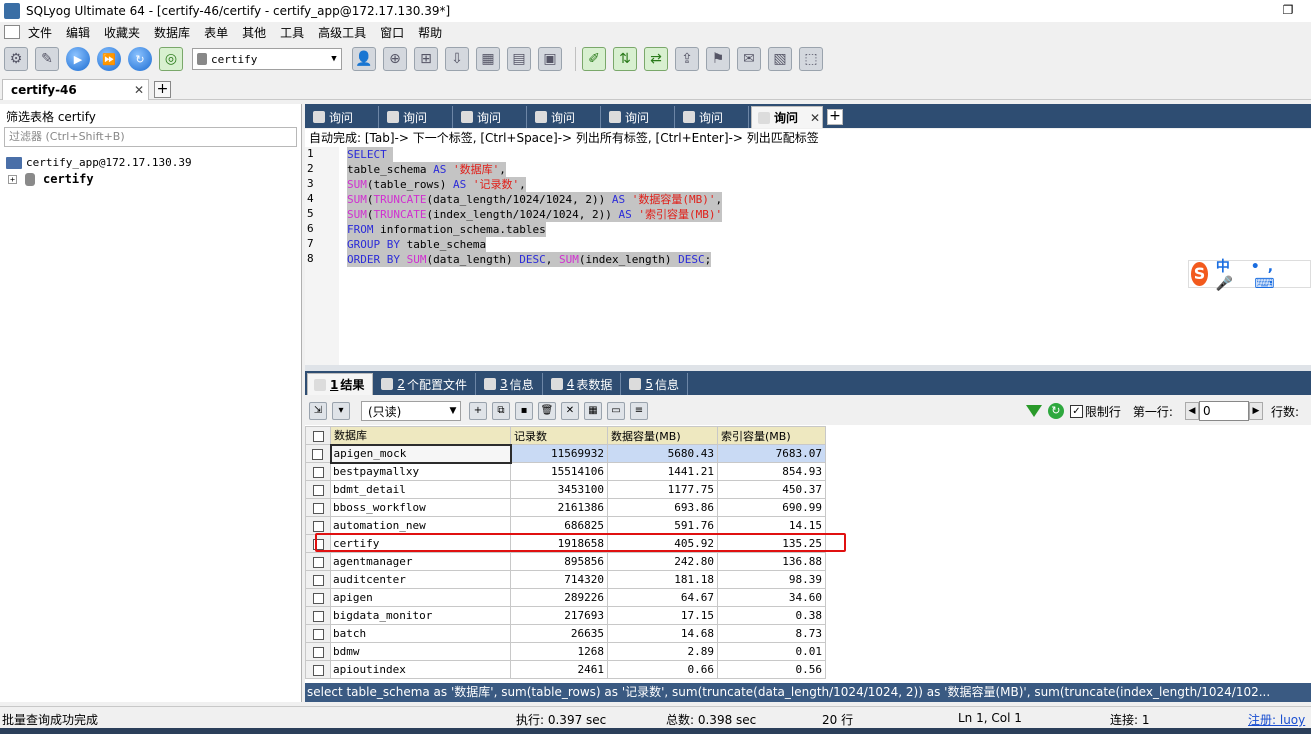 The width and height of the screenshot is (1311, 734). Describe the element at coordinates (771, 453) in the screenshot. I see `table-cell: 7683.07` at that location.